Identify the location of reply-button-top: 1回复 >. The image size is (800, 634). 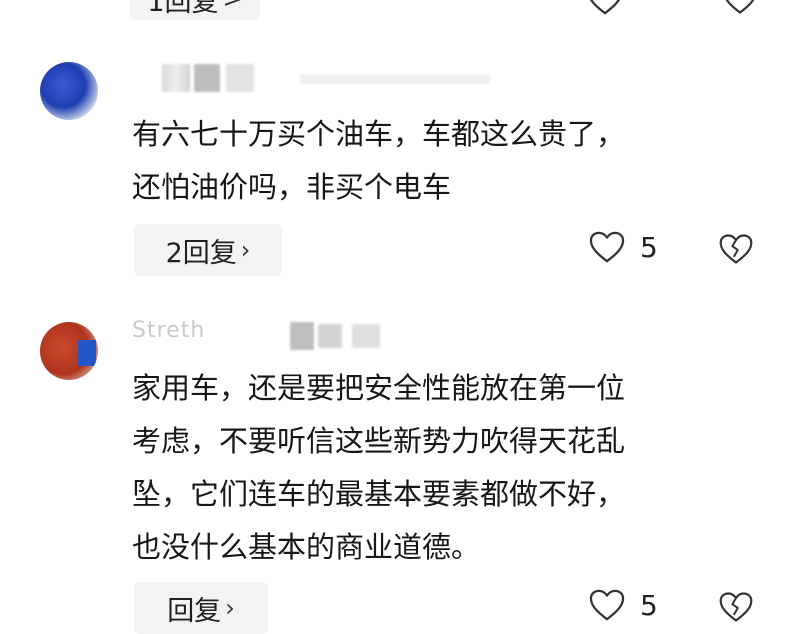
(195, 10).